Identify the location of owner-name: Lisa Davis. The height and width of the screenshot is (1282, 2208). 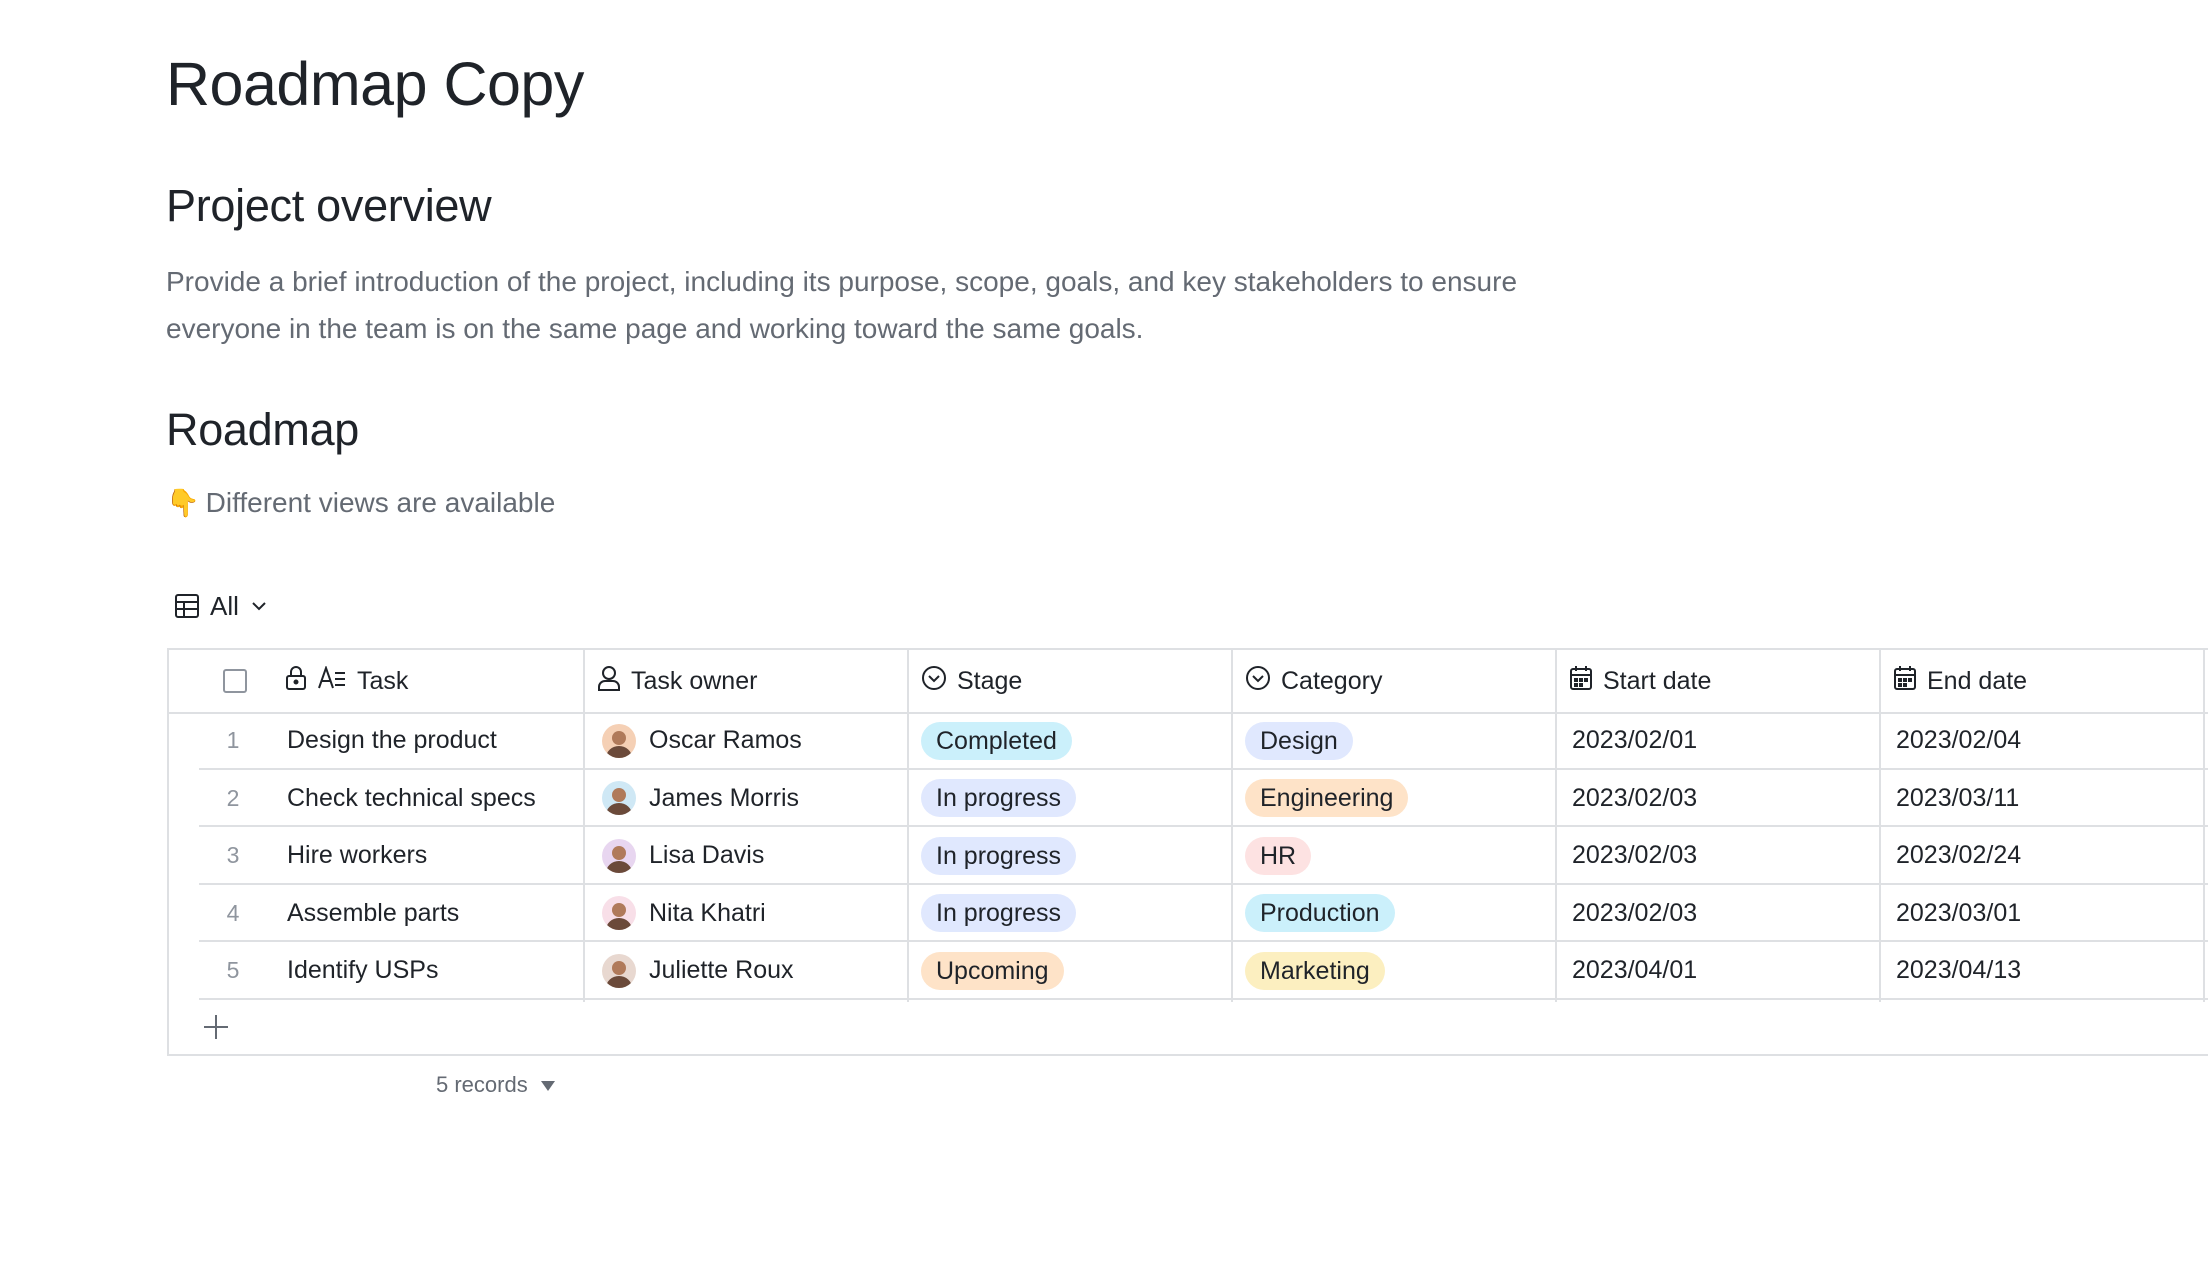
(707, 855).